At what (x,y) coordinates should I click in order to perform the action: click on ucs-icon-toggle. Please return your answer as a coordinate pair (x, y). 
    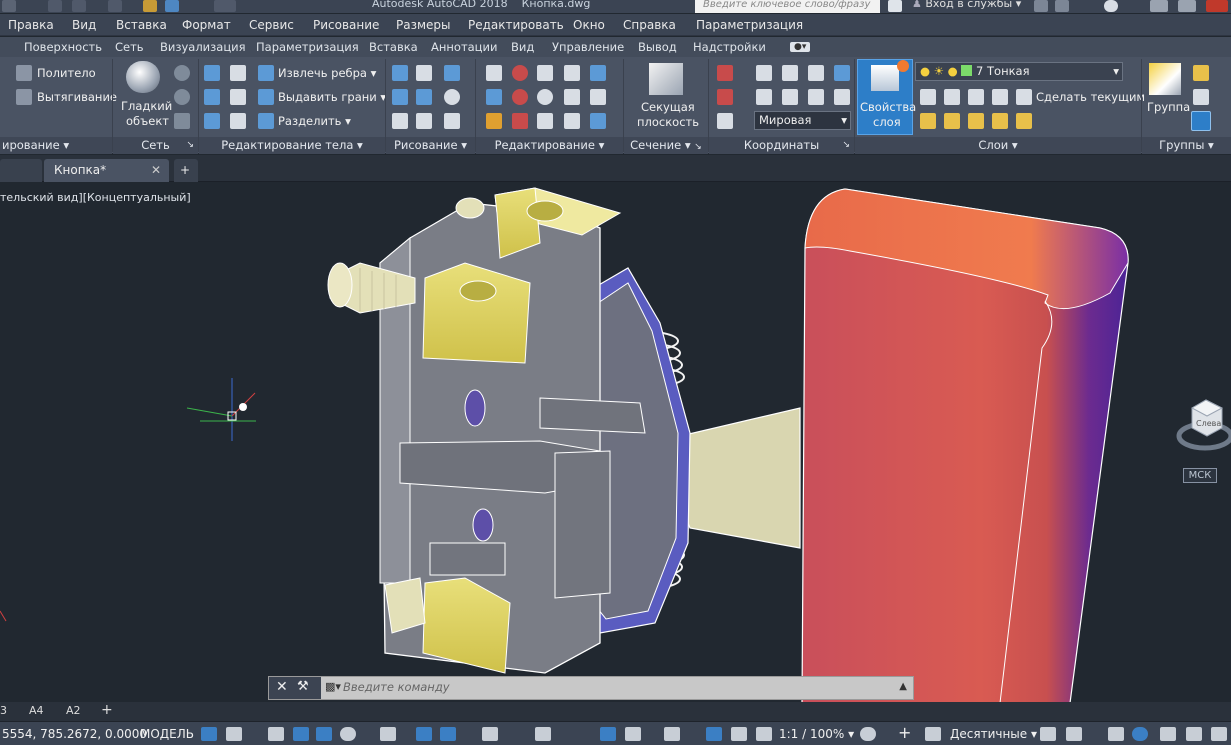
    Looking at the image, I should click on (842, 73).